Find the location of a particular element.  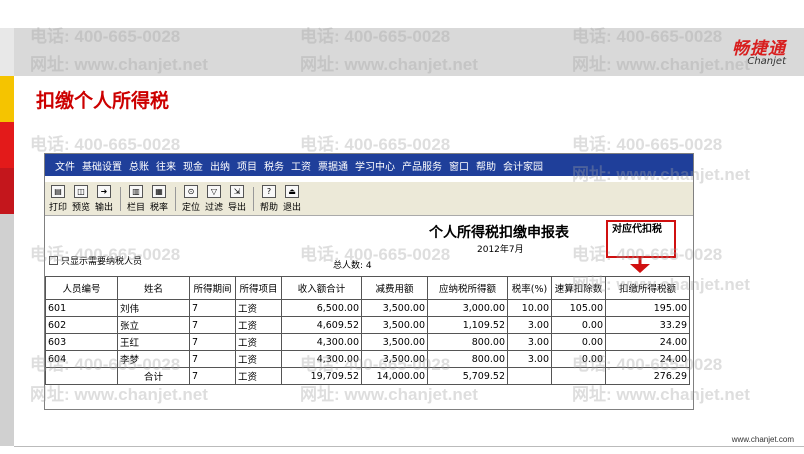

cell-deduction: 14,000.00 is located at coordinates (394, 376).